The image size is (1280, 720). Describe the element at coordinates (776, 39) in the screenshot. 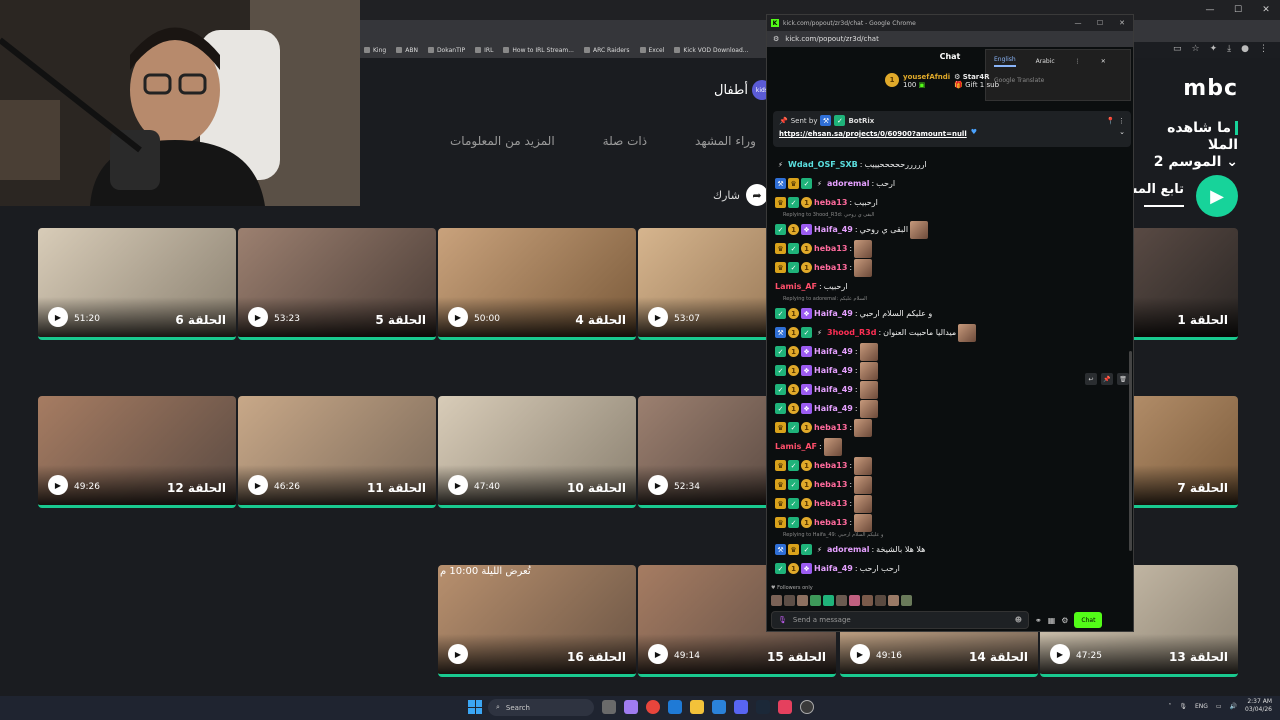

I see `site-info-icon: ⚙` at that location.